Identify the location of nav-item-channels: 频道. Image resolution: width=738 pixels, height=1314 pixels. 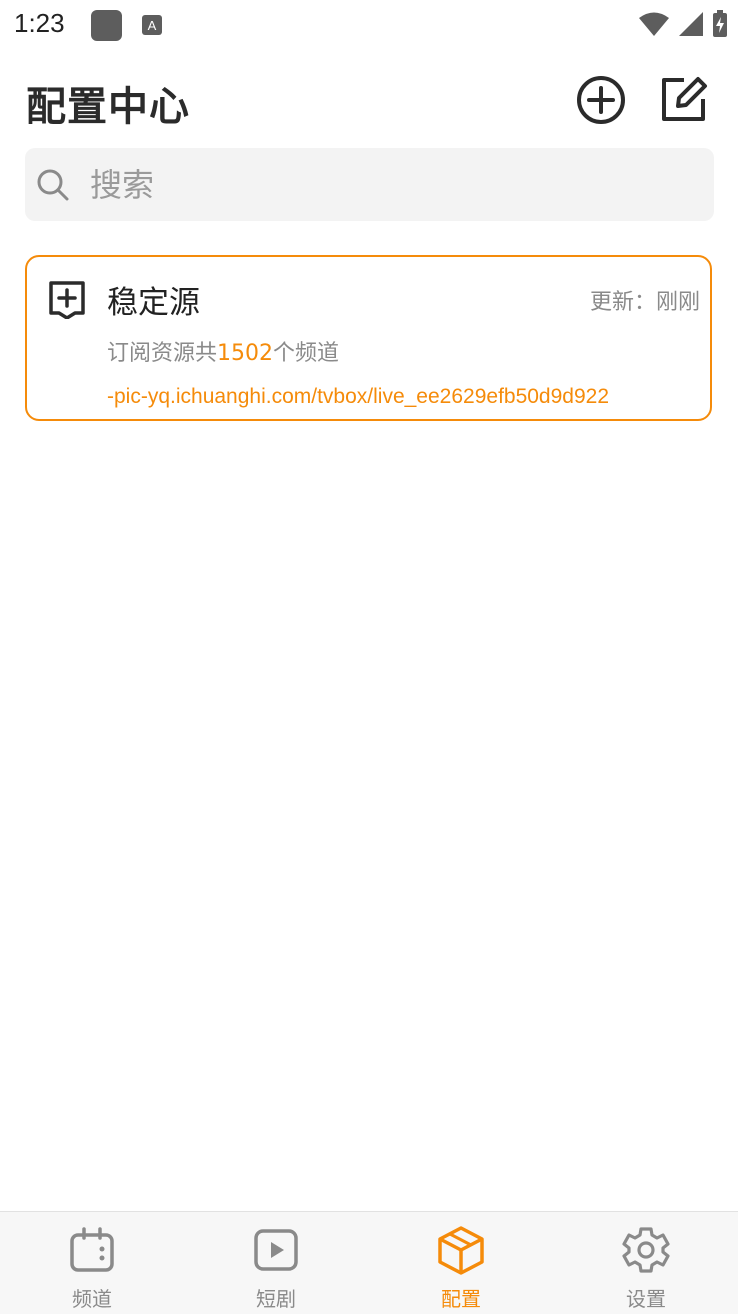
(92, 1263).